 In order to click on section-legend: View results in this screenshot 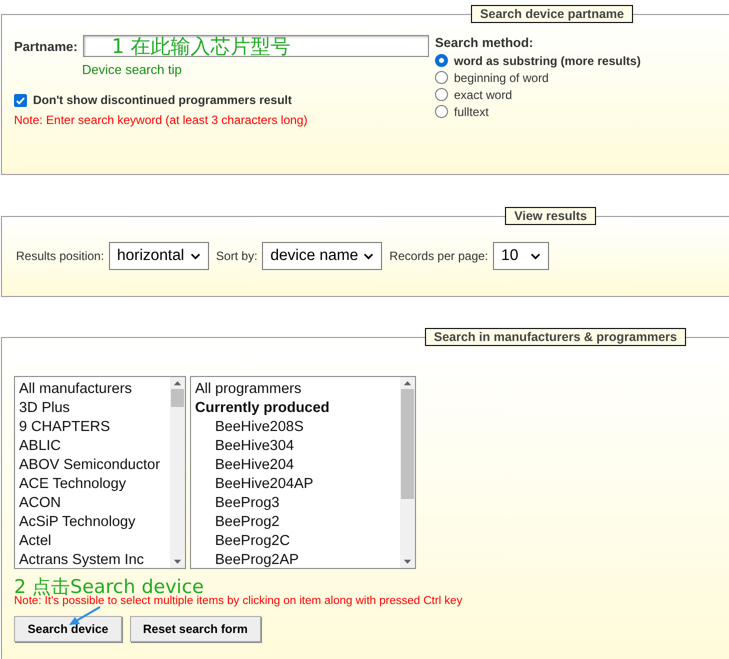, I will do `click(550, 216)`.